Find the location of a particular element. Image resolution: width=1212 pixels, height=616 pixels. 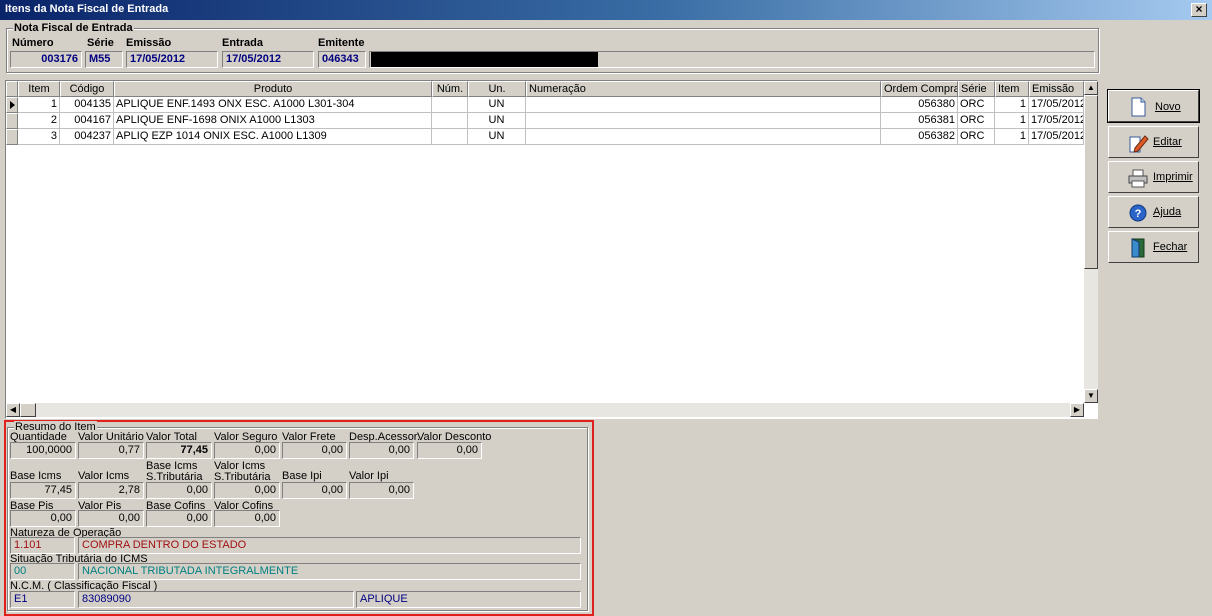

valor-ipi-field: 0,00 is located at coordinates (381, 490).